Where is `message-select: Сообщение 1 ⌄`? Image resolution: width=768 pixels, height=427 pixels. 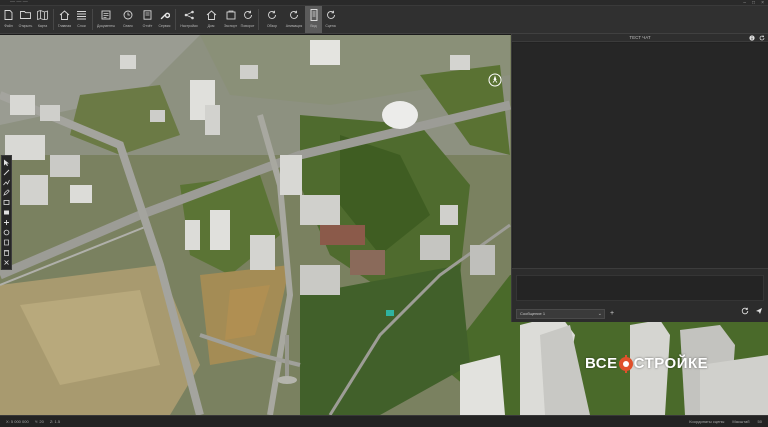 message-select: Сообщение 1 ⌄ is located at coordinates (560, 314).